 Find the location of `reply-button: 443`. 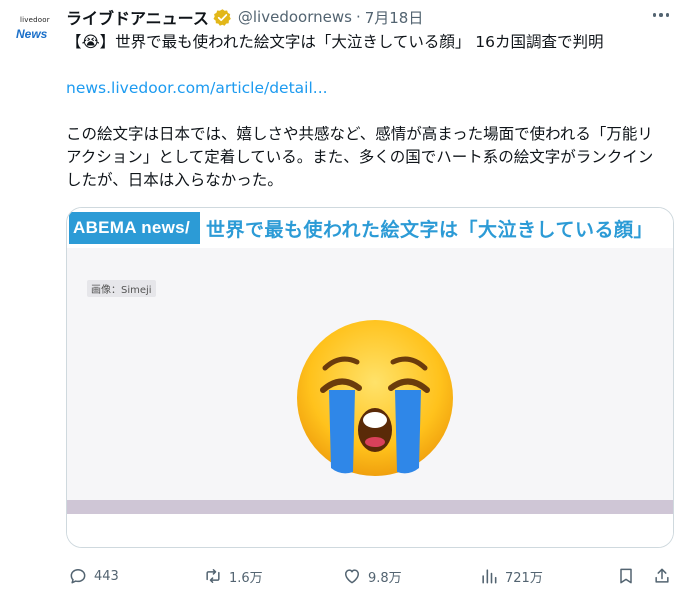

reply-button: 443 is located at coordinates (93, 576).